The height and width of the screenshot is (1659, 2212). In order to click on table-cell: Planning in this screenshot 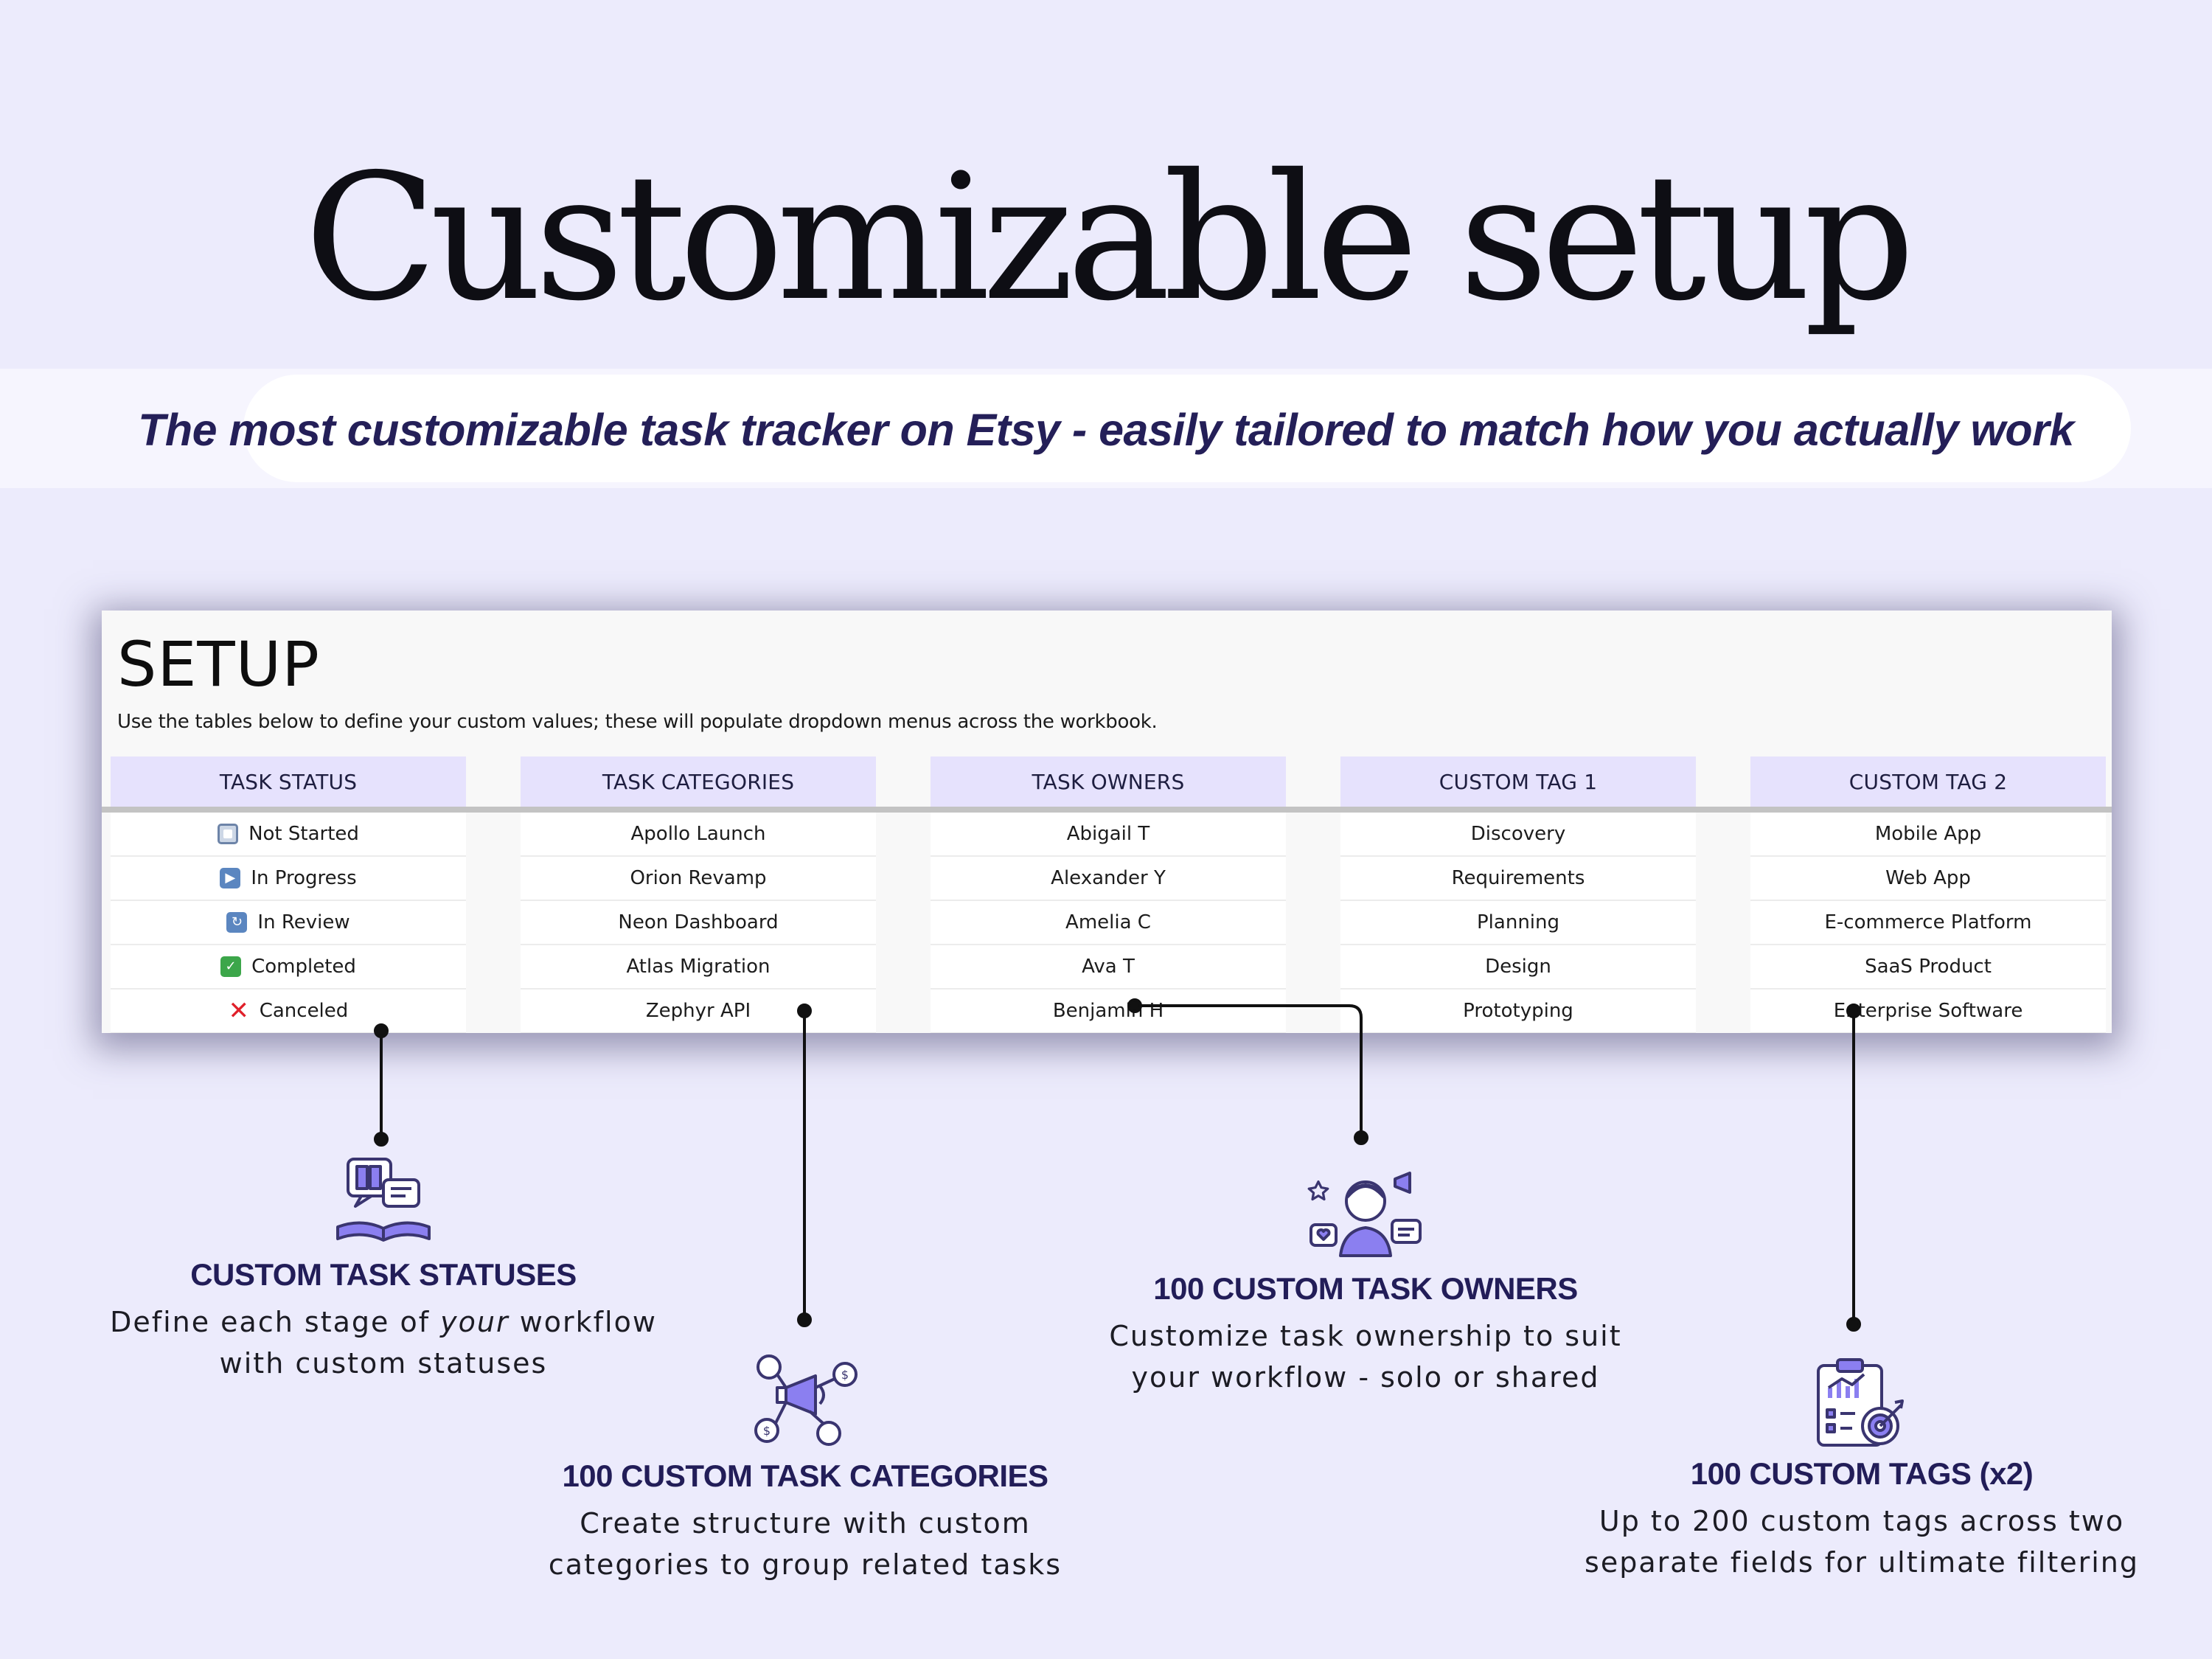, I will do `click(1518, 923)`.